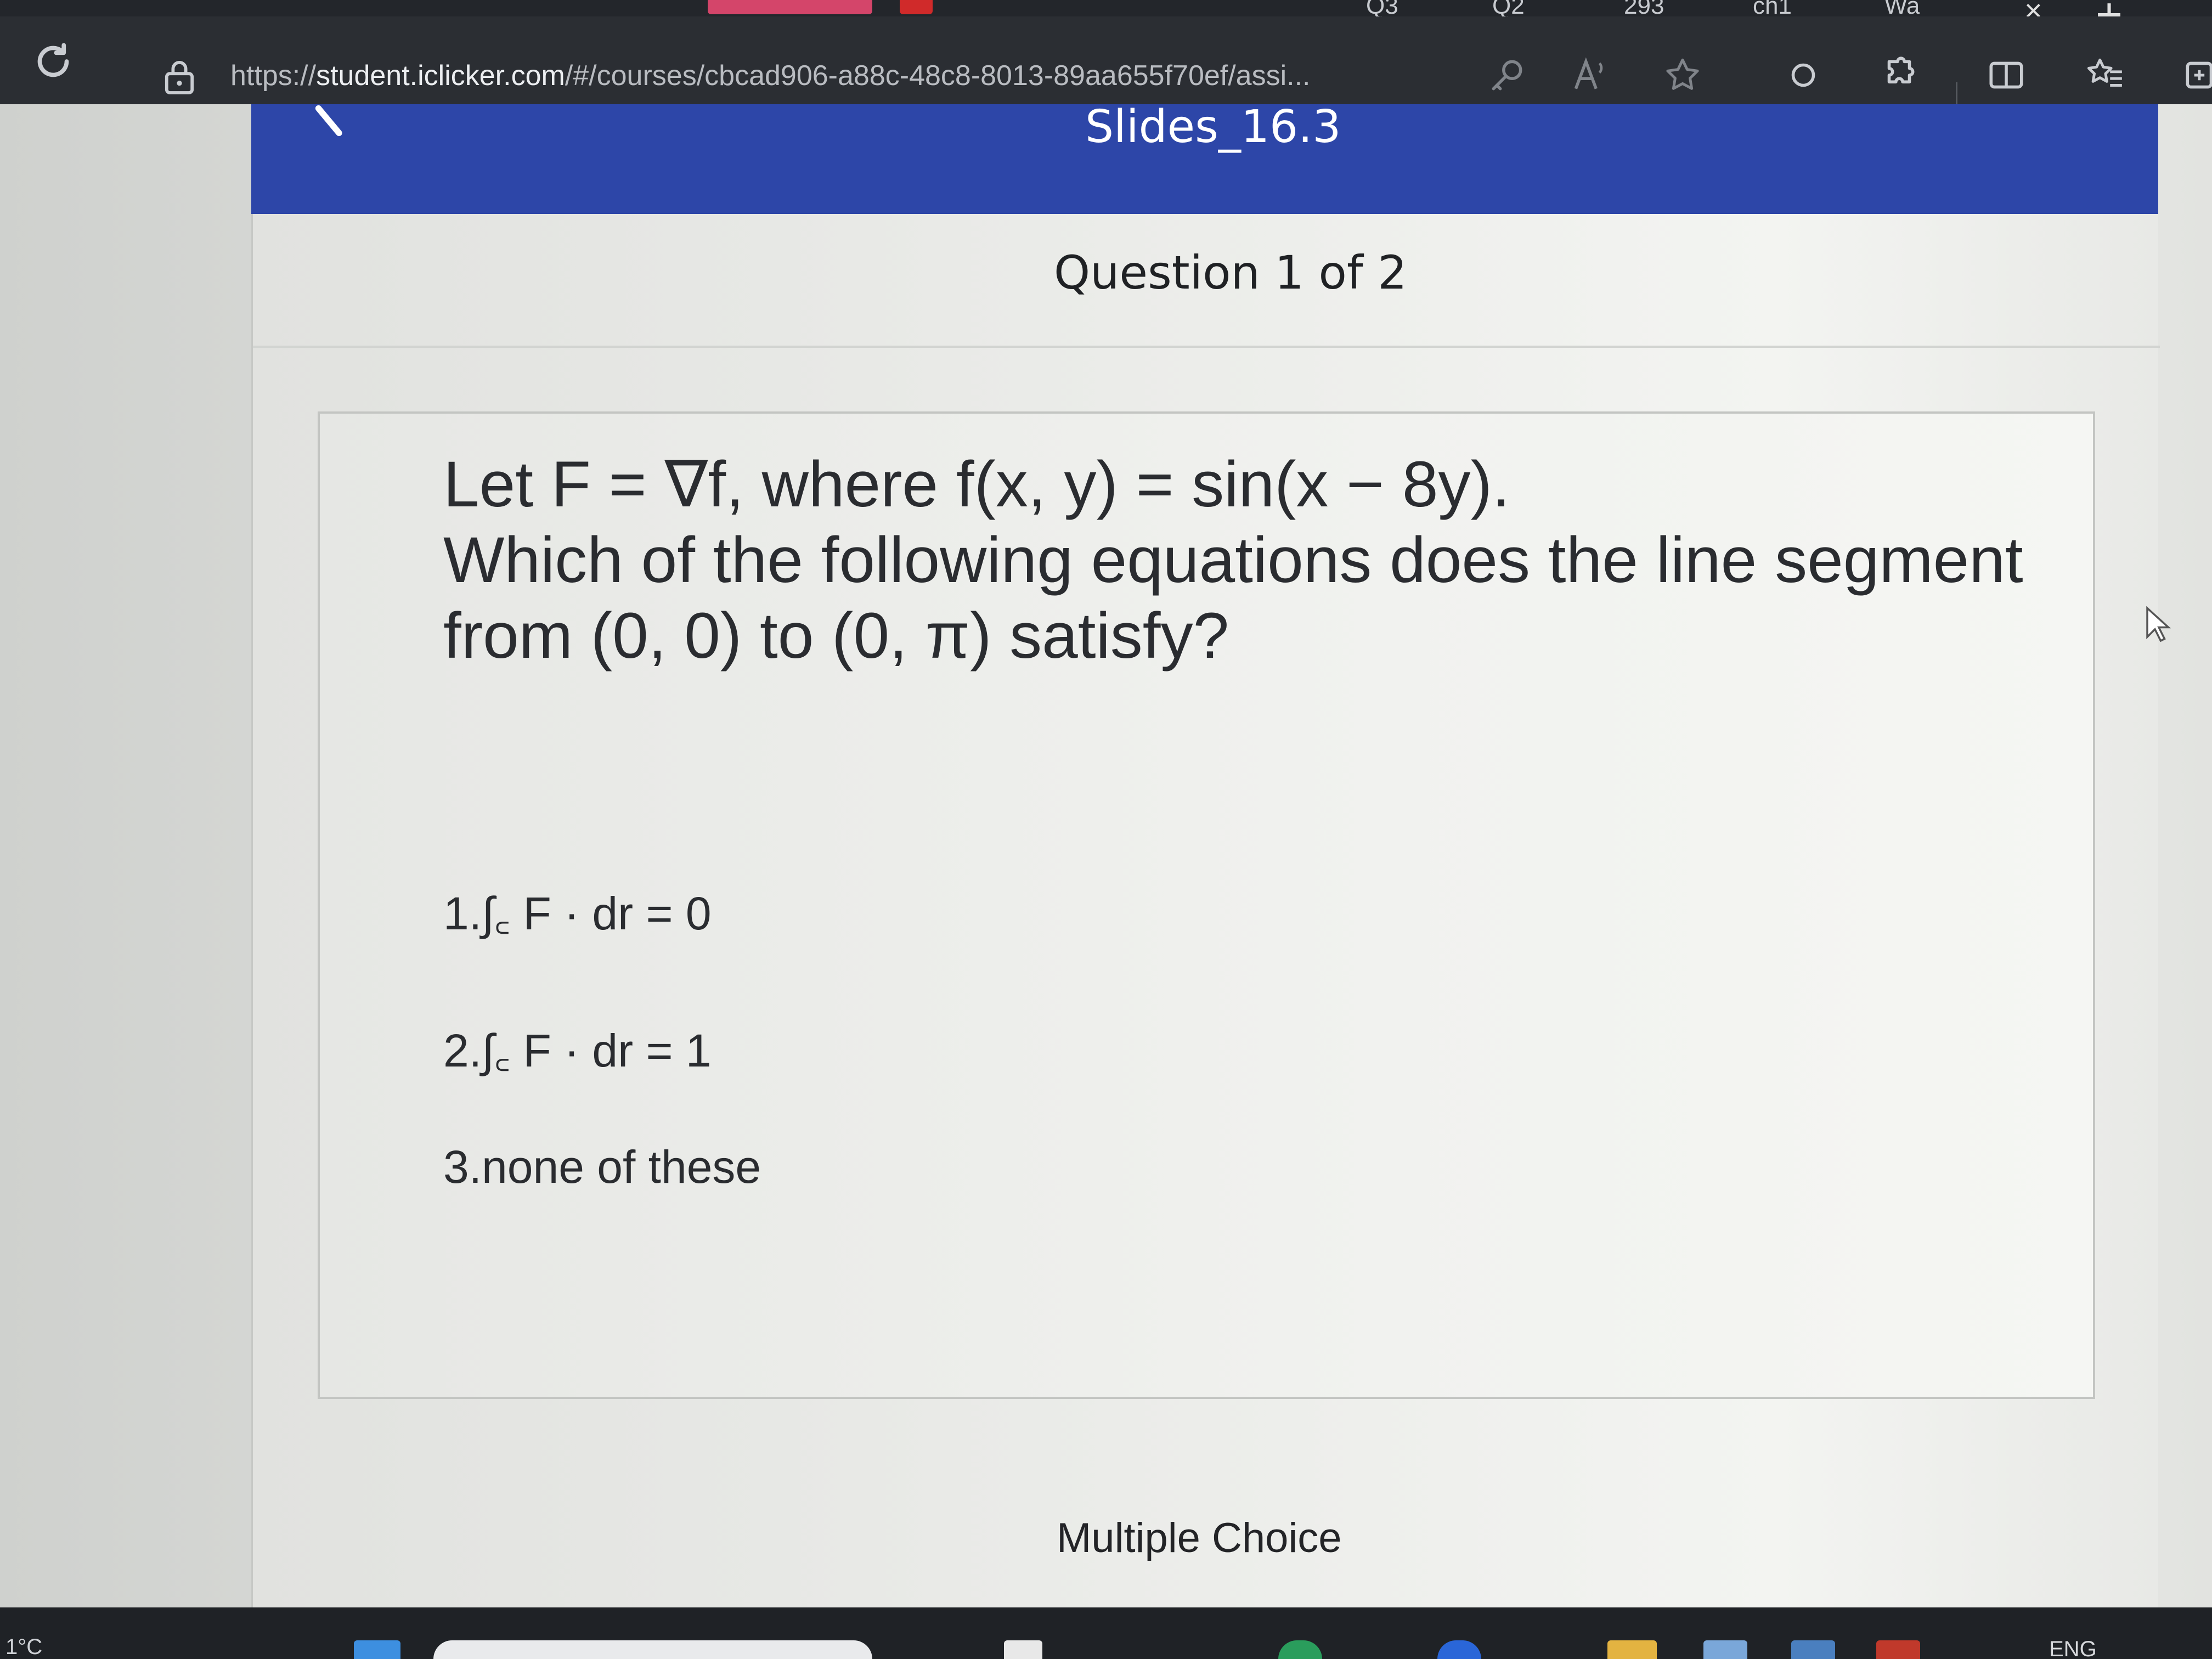  Describe the element at coordinates (179, 76) in the screenshot. I see `lock-icon` at that location.